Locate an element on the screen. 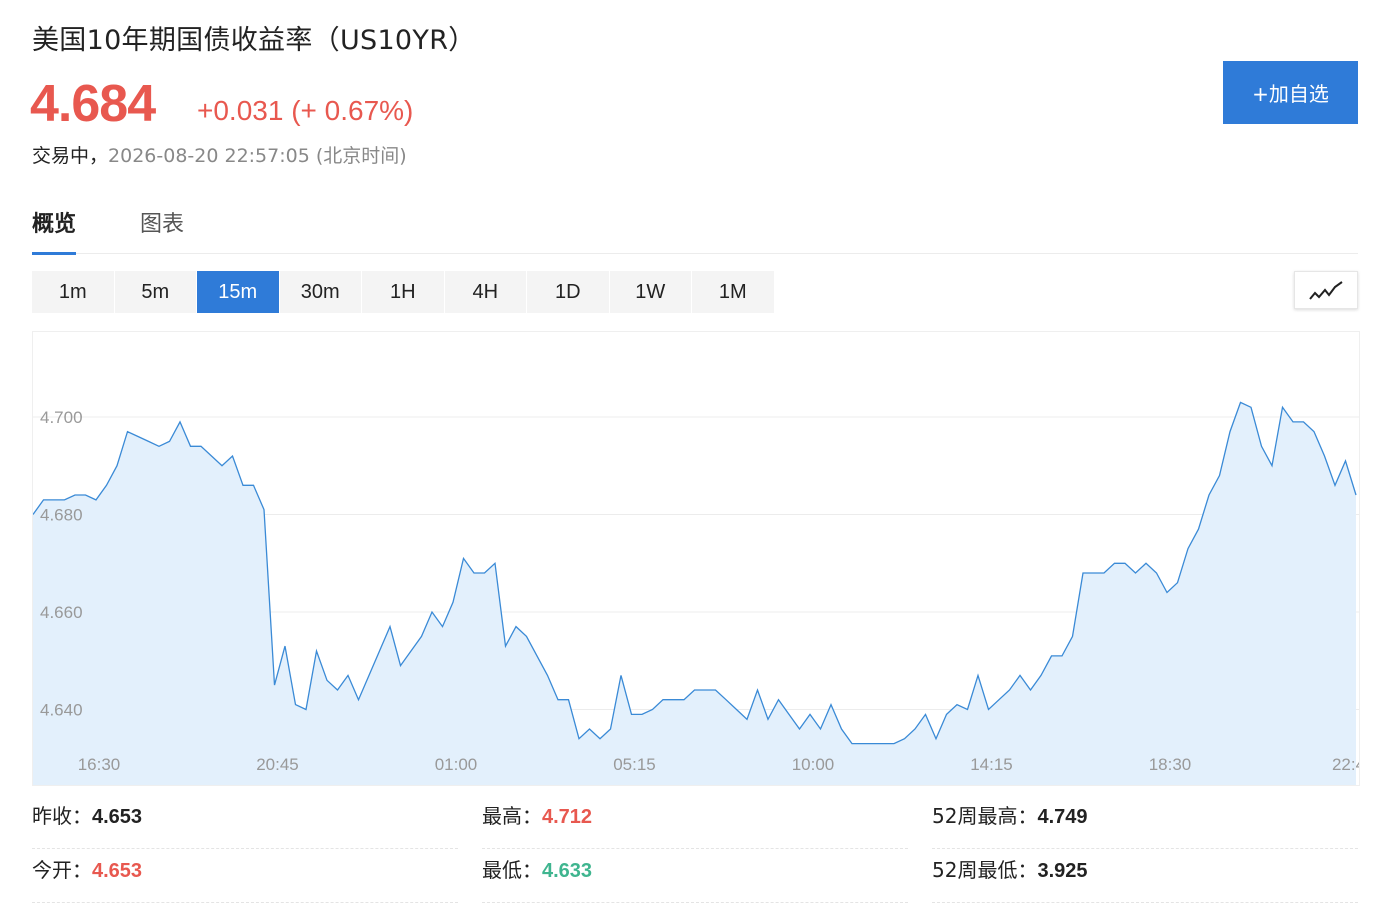 This screenshot has height=908, width=1400. stat-value: 3.925 is located at coordinates (1062, 871).